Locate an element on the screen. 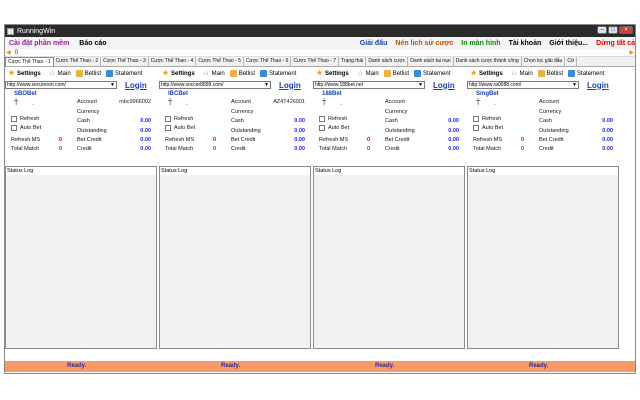 This screenshot has height=400, width=640. ticker-left-arrow-icon: ◀ is located at coordinates (8, 52).